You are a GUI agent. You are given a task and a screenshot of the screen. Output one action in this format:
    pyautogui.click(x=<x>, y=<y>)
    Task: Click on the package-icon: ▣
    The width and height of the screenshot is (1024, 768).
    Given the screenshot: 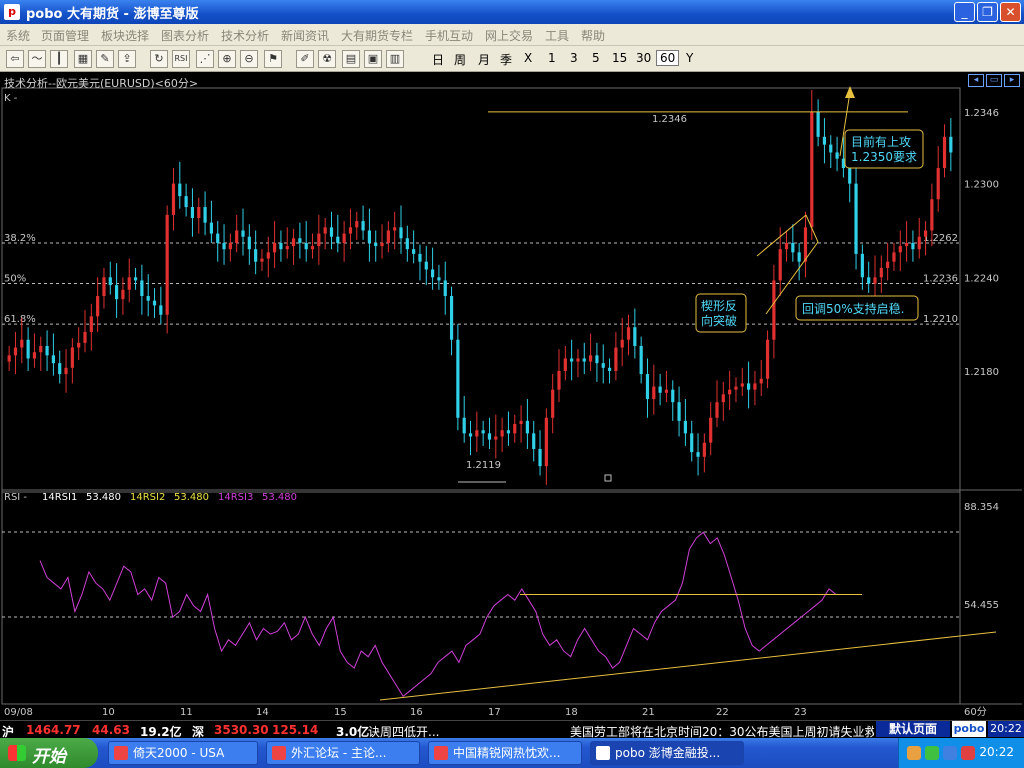 What is the action you would take?
    pyautogui.click(x=373, y=59)
    